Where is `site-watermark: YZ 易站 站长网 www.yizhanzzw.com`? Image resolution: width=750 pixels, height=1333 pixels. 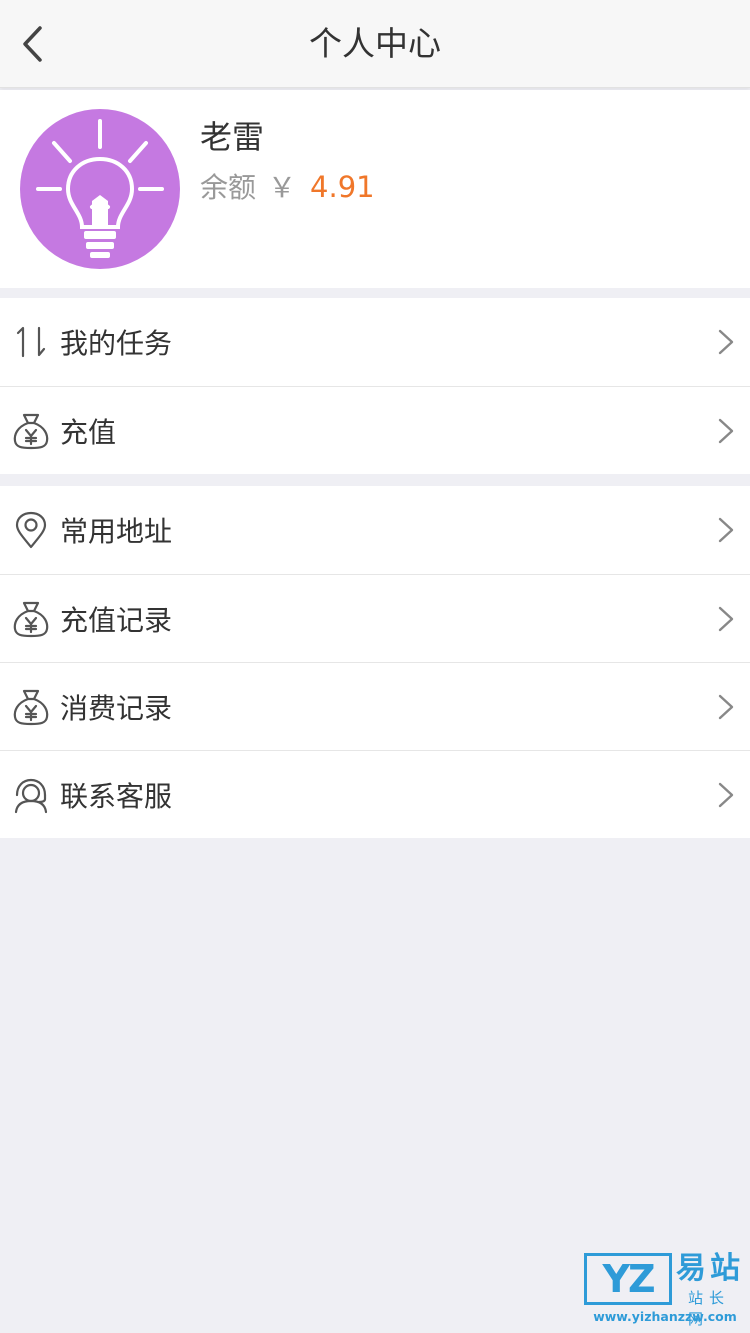 site-watermark: YZ 易站 站长网 www.yizhanzzw.com is located at coordinates (665, 1289).